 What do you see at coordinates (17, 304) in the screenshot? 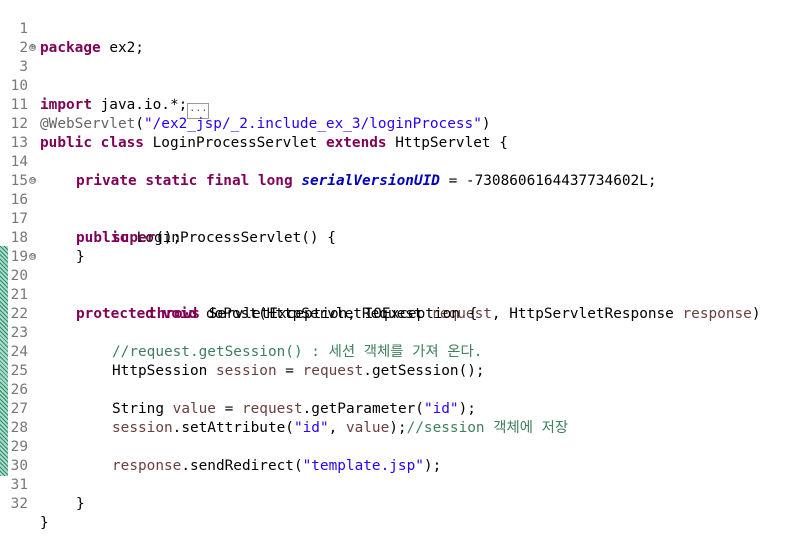
I see `code-line-22: 22` at bounding box center [17, 304].